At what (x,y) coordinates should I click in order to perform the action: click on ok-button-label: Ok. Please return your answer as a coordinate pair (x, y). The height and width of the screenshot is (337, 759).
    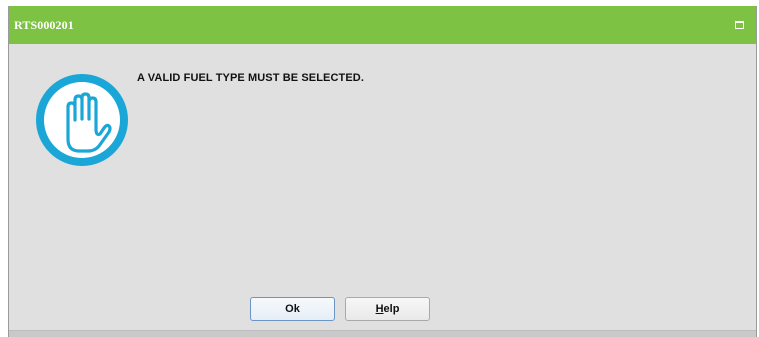
    Looking at the image, I should click on (292, 309).